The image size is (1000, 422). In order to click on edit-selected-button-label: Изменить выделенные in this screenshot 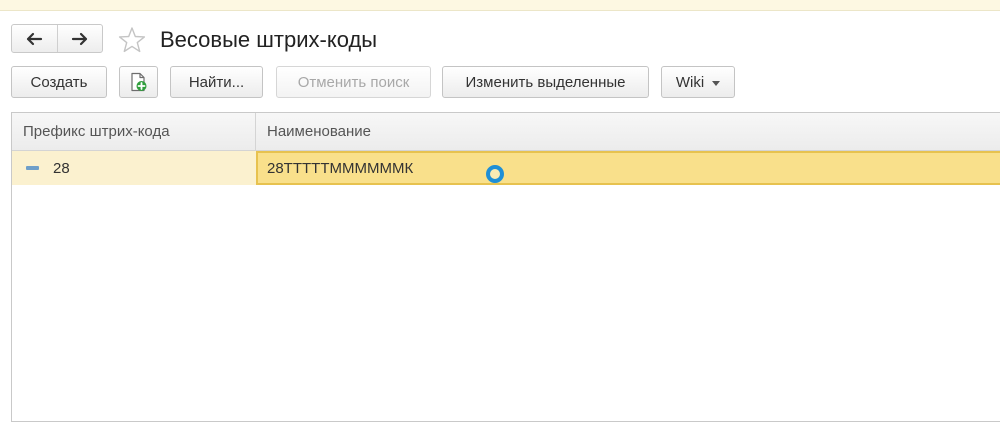, I will do `click(545, 82)`.